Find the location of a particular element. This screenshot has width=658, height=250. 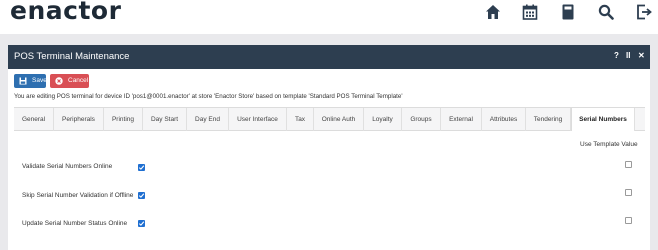

pause-button: II is located at coordinates (628, 55).